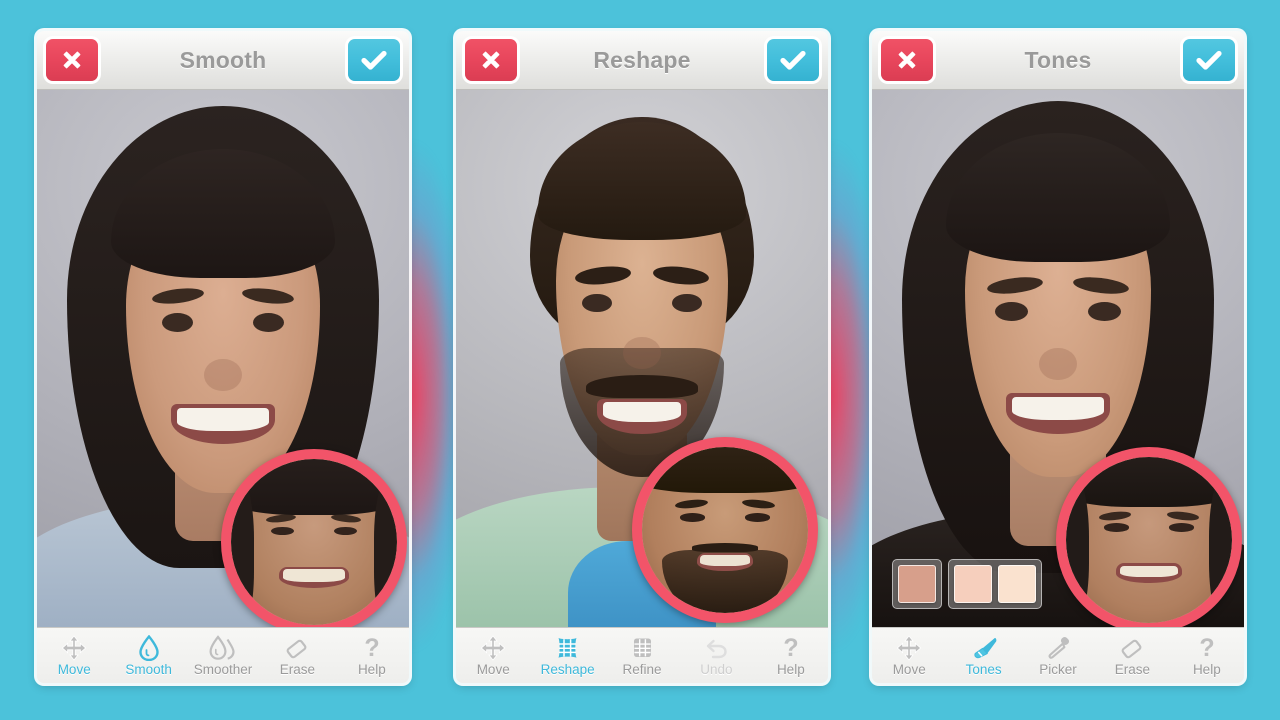  I want to click on header-bar-smooth: Smooth, so click(223, 60).